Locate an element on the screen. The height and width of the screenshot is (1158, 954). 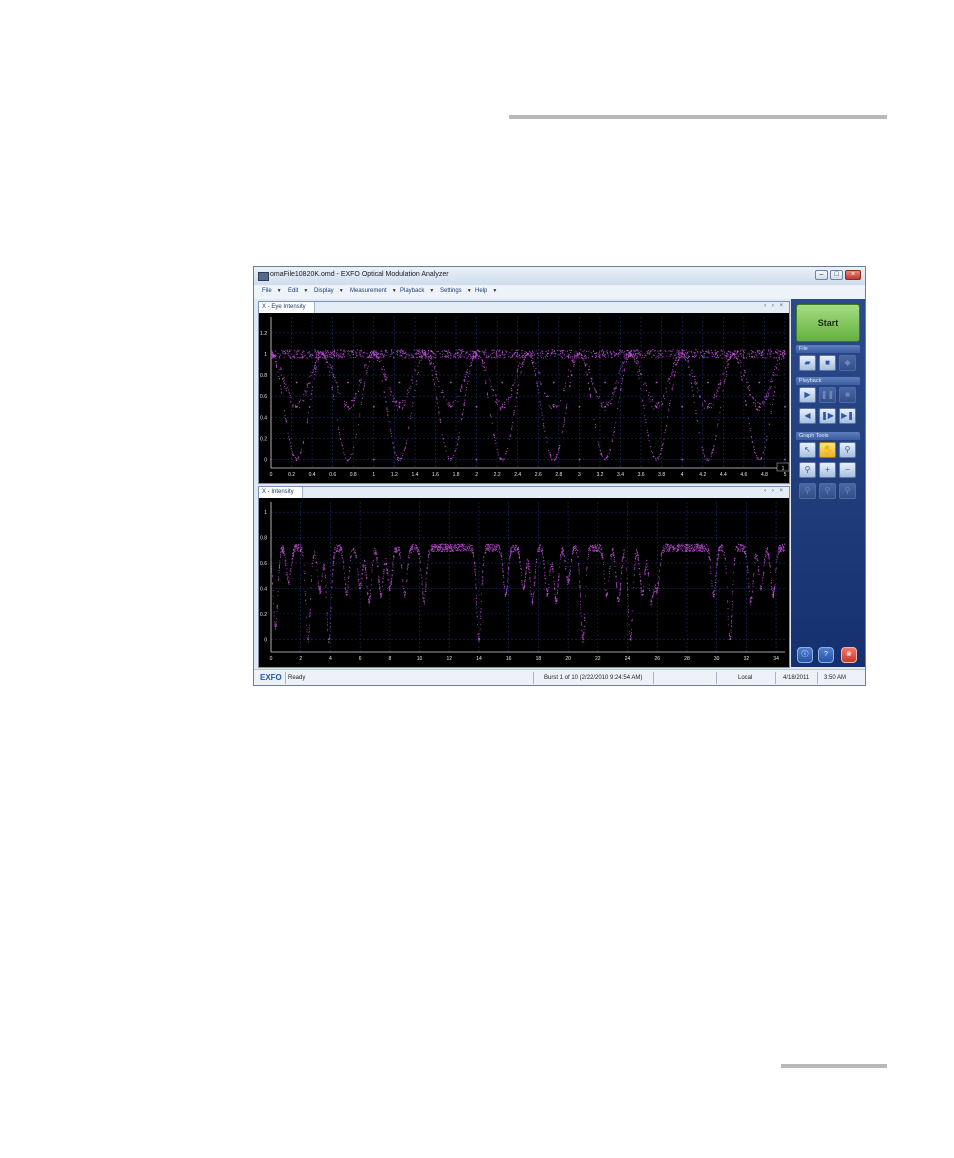
menu-measurement: Measurement ▼ is located at coordinates (373, 291).